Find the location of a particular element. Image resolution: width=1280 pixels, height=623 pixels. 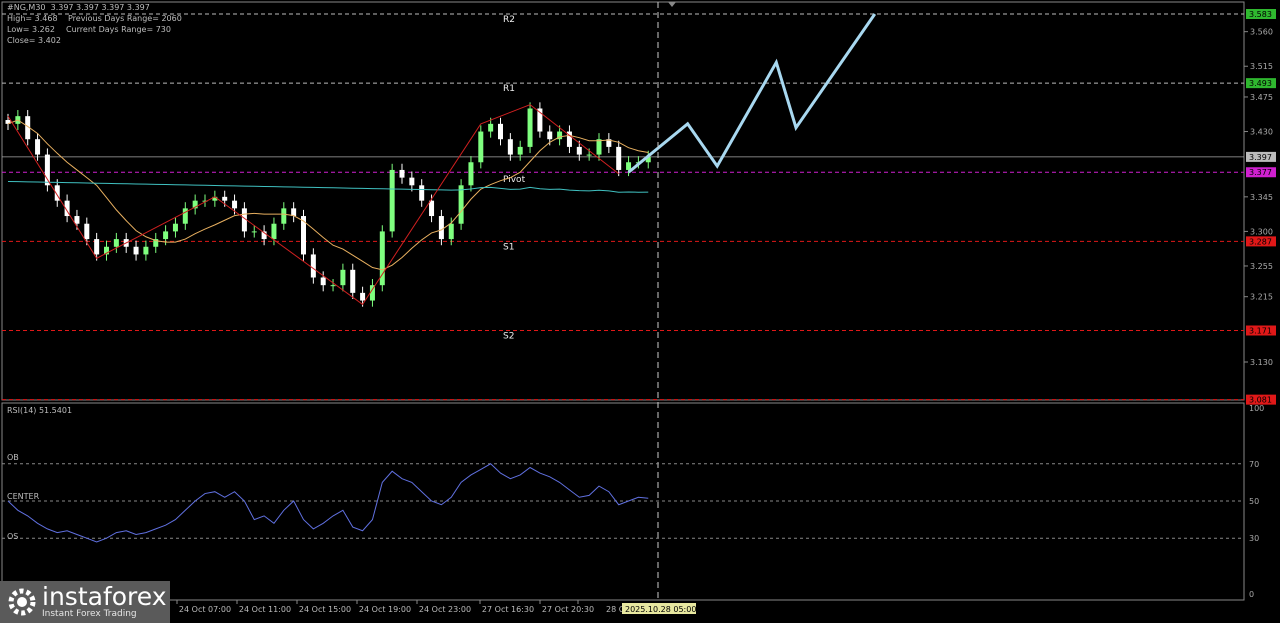

rsi-title: RSI(14) 51.5401 is located at coordinates (40, 410).